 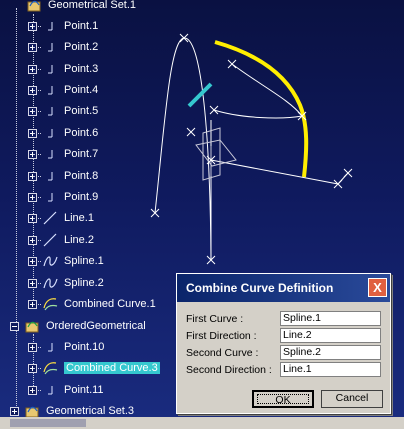 I want to click on line-2-highlight, so click(x=200, y=95).